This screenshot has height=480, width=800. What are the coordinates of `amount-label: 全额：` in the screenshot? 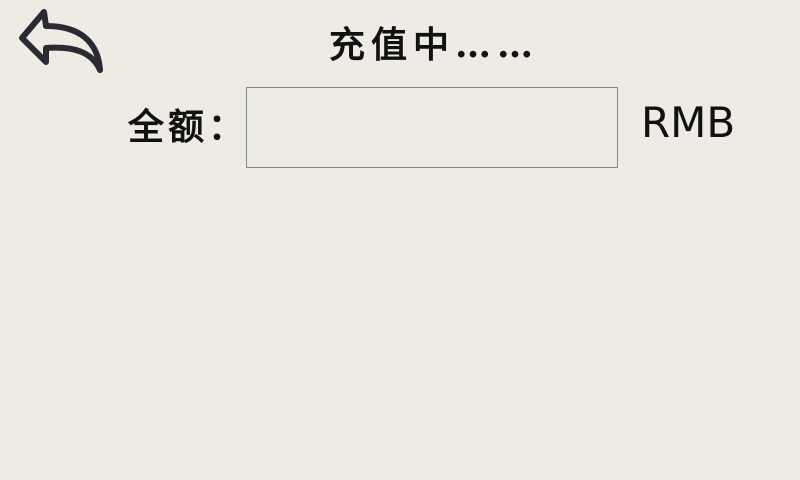 It's located at (188, 127).